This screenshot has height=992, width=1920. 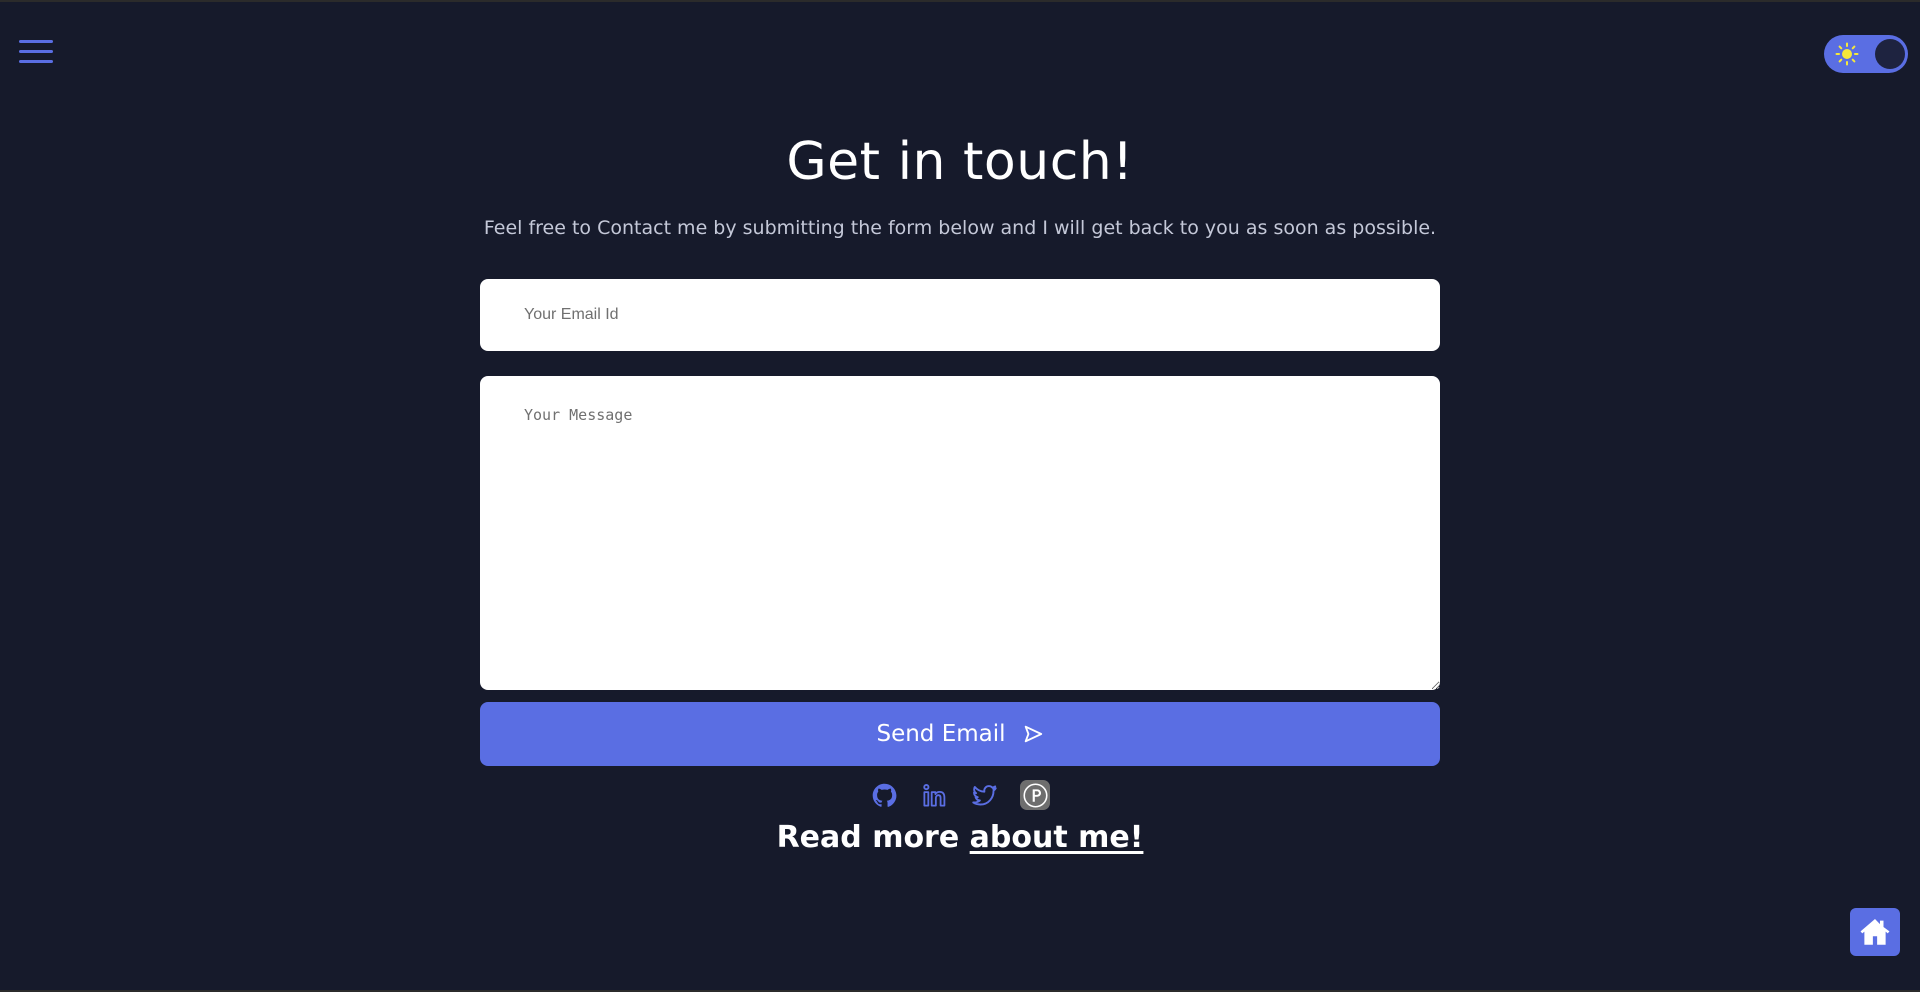 I want to click on github-link, so click(x=884, y=795).